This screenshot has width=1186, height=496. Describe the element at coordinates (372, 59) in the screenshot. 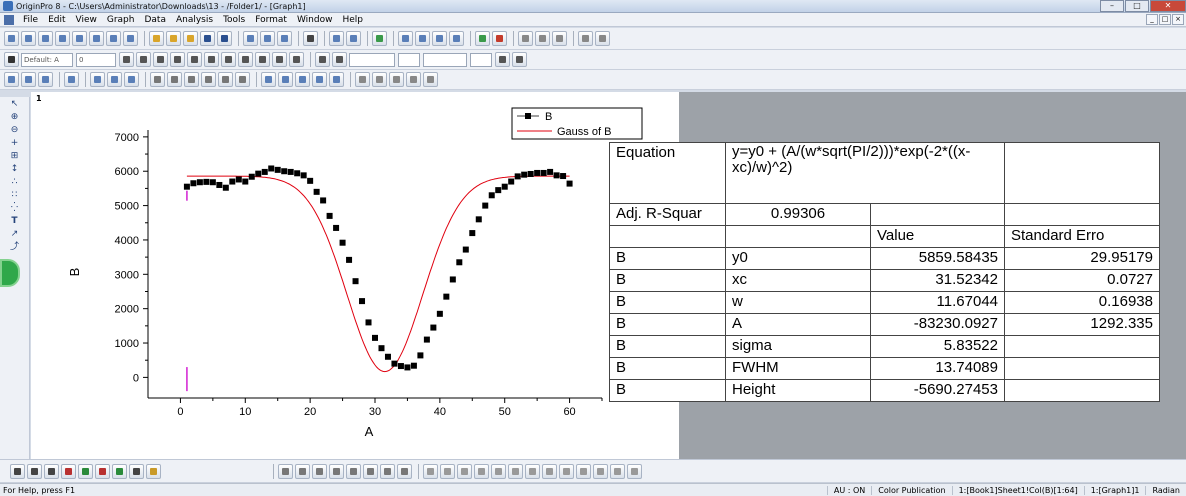

I see `line-style-combo` at that location.